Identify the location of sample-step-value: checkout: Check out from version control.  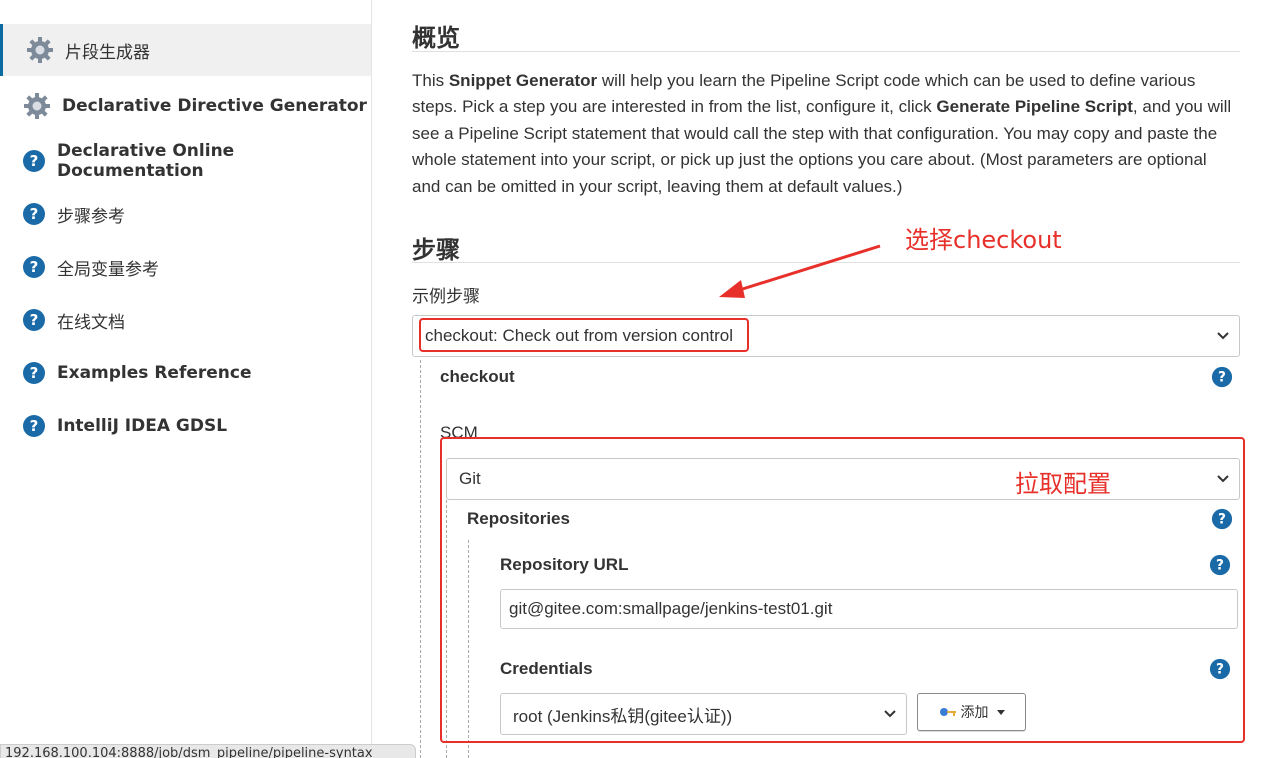
(579, 335).